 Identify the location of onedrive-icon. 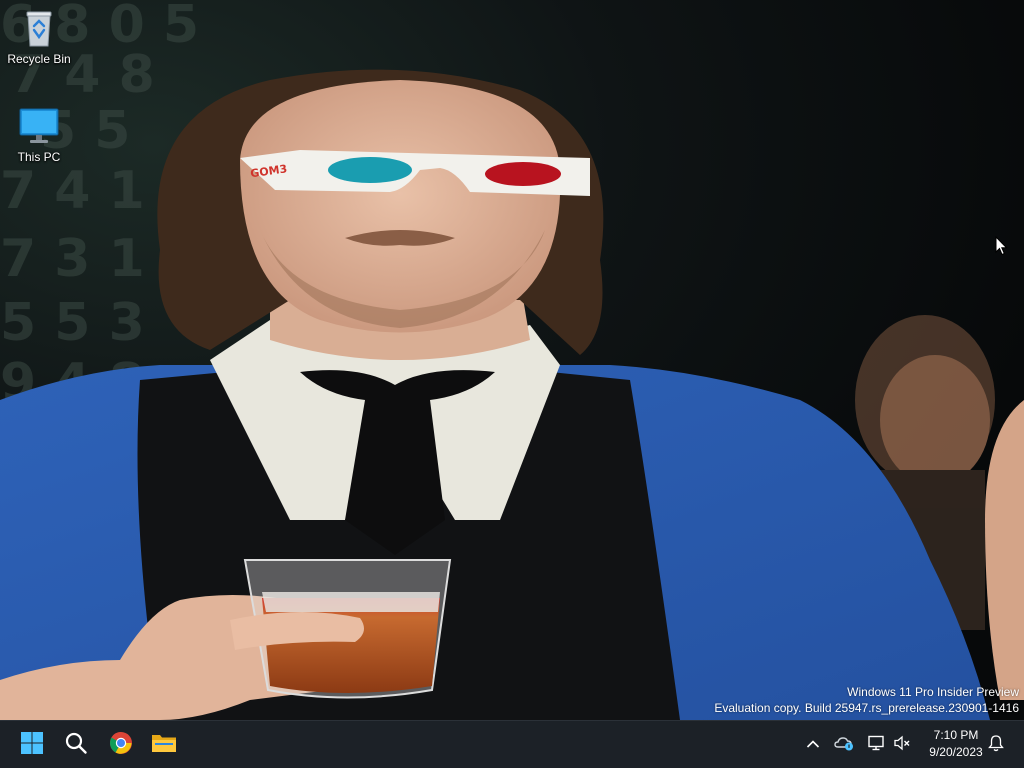
(844, 745).